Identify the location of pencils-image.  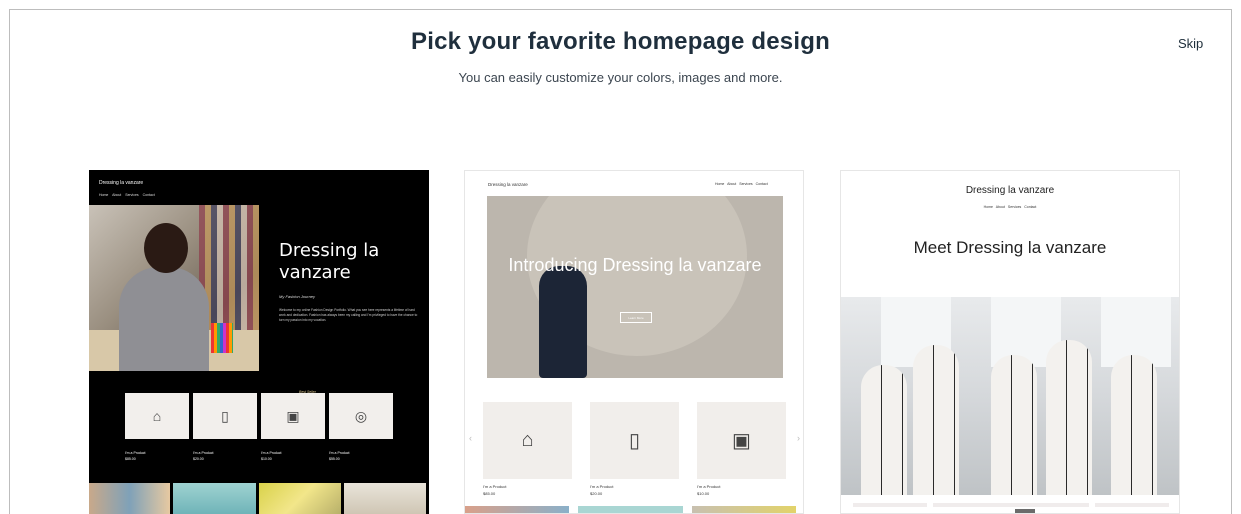
(222, 338).